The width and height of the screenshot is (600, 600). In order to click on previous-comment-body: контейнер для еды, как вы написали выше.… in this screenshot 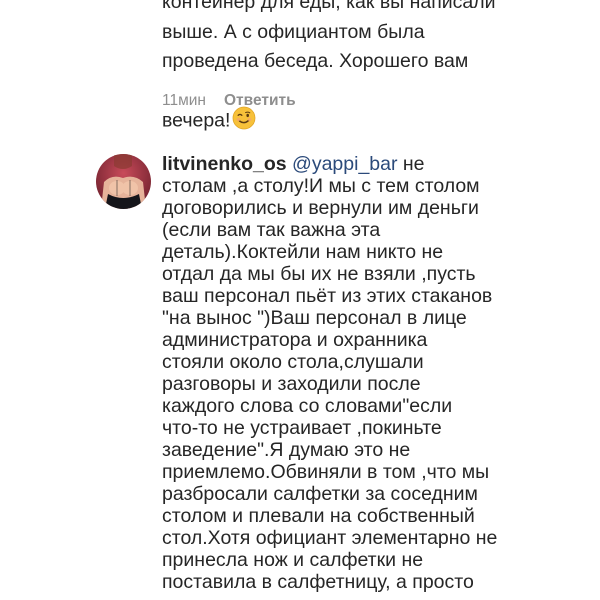, I will do `click(329, 65)`.